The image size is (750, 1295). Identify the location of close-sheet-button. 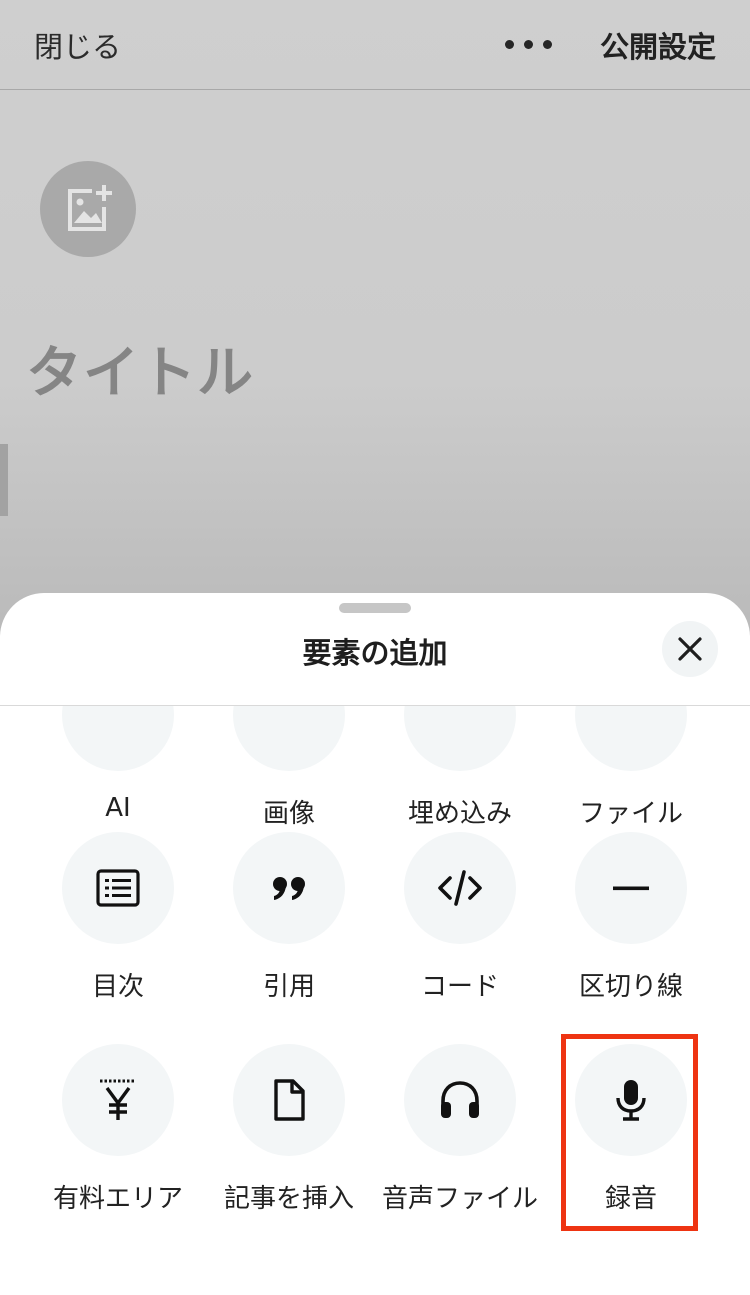
(690, 649).